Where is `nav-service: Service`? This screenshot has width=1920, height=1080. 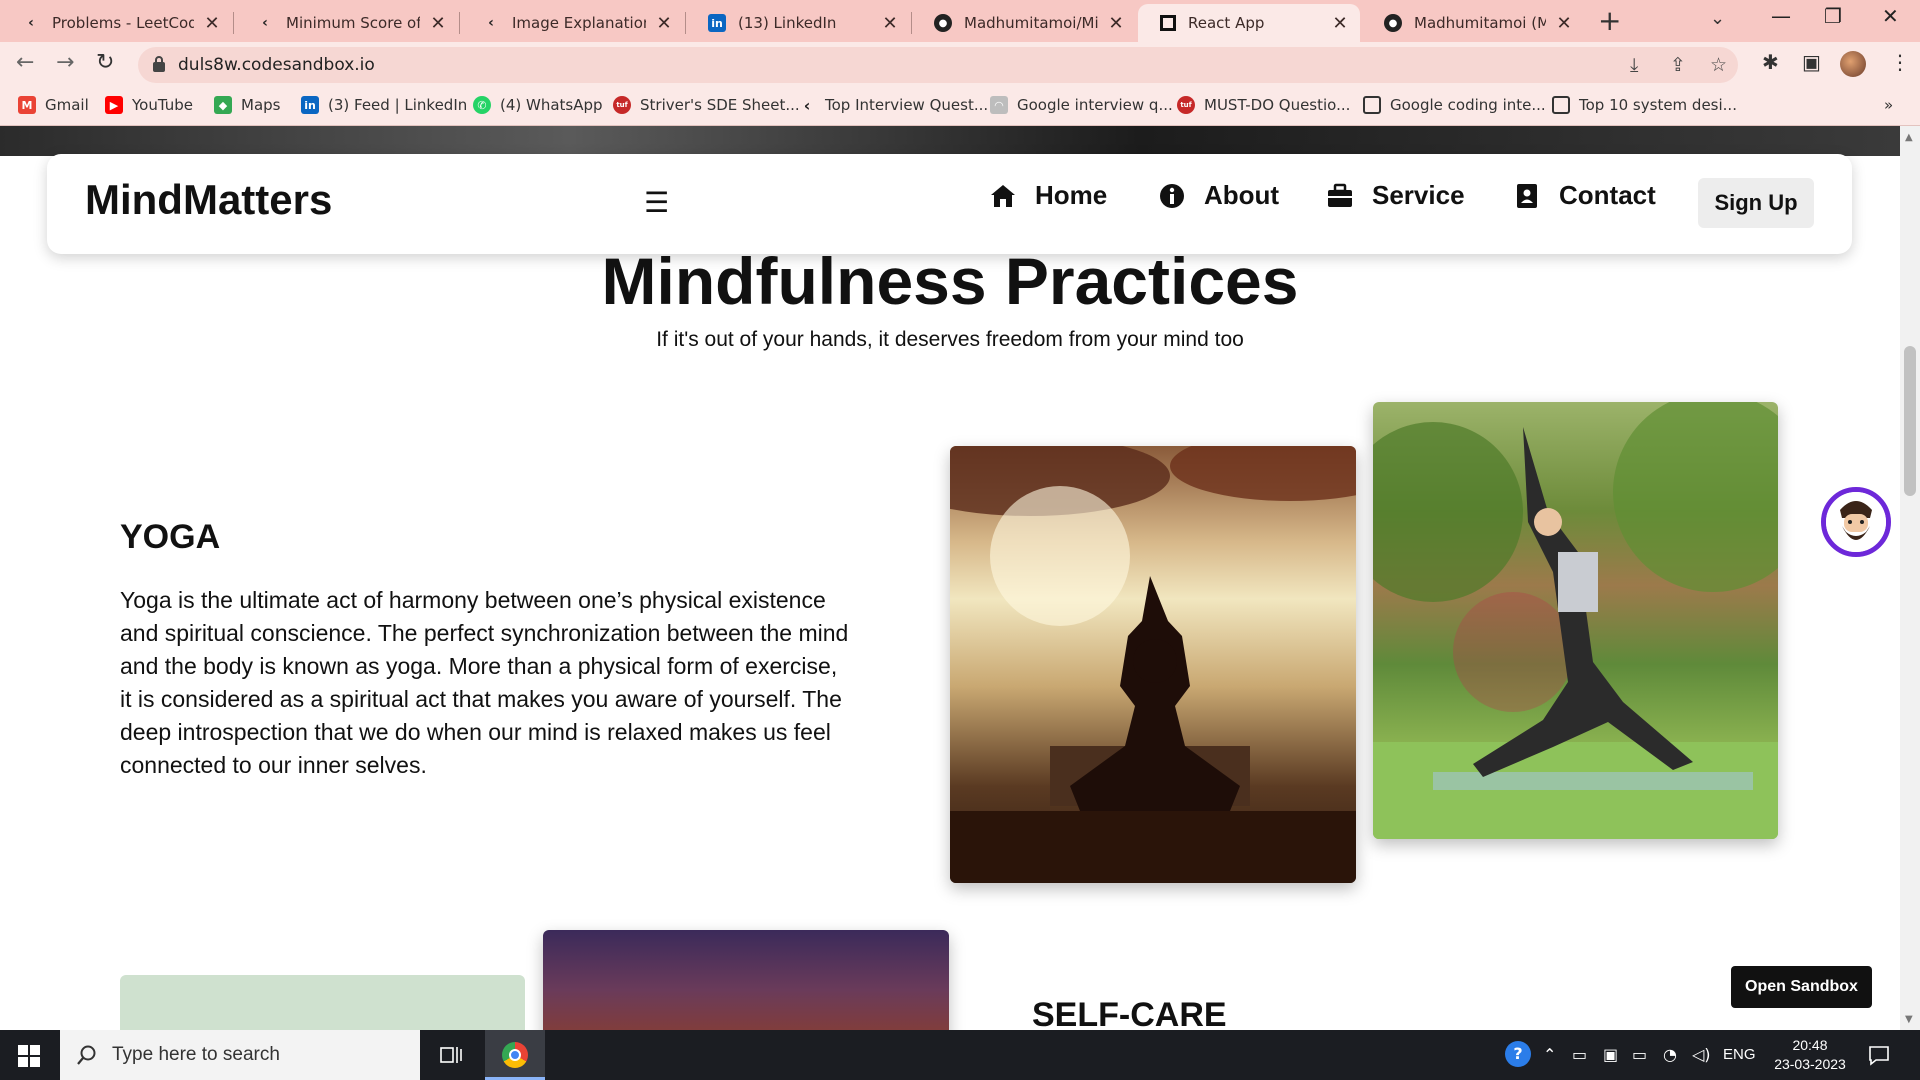
nav-service: Service is located at coordinates (1395, 195).